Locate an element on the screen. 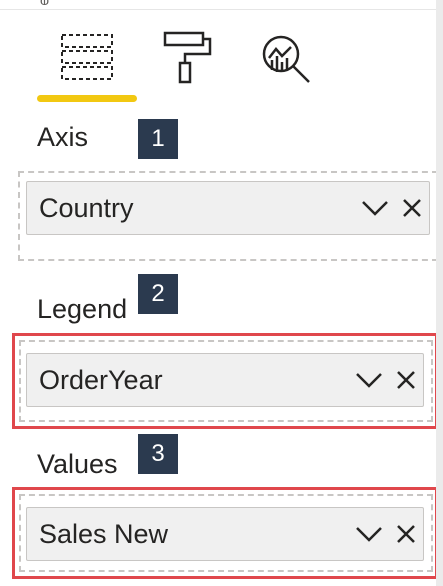 The width and height of the screenshot is (443, 586). pane-scrollbar is located at coordinates (439, 293).